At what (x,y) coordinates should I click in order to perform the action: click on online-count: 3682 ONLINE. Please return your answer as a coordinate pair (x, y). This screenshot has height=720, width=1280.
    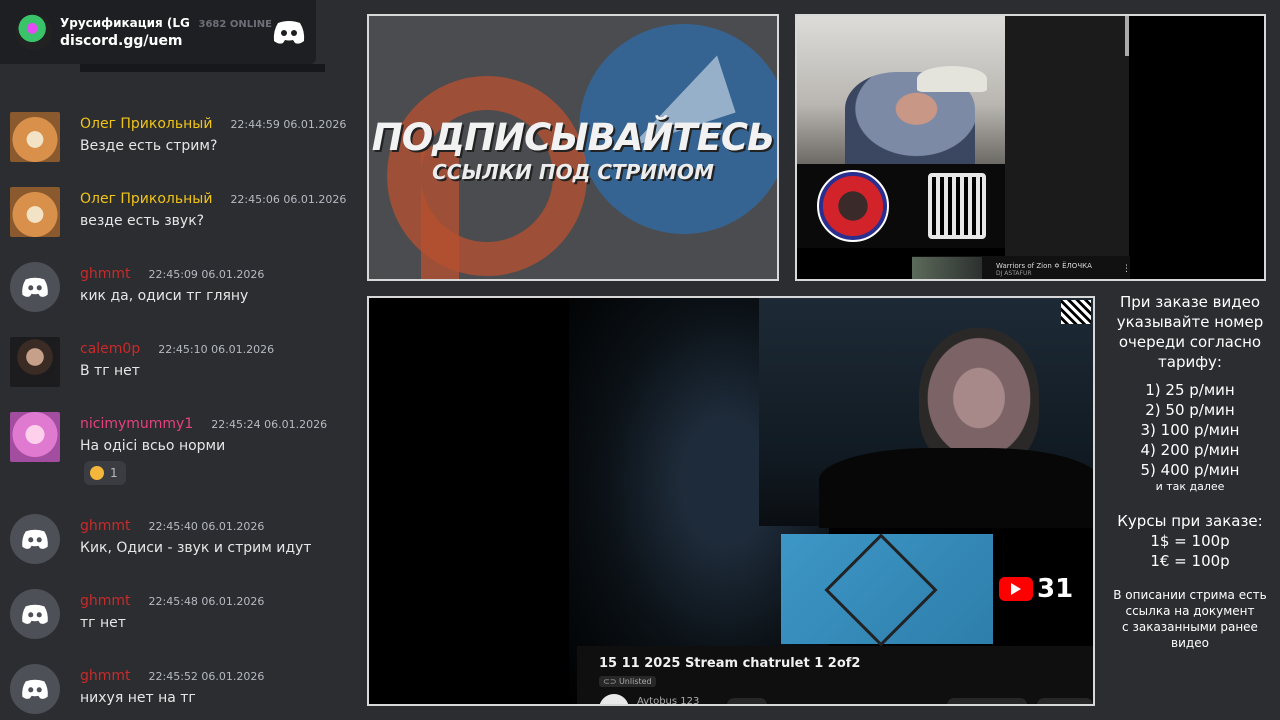
    Looking at the image, I should click on (235, 24).